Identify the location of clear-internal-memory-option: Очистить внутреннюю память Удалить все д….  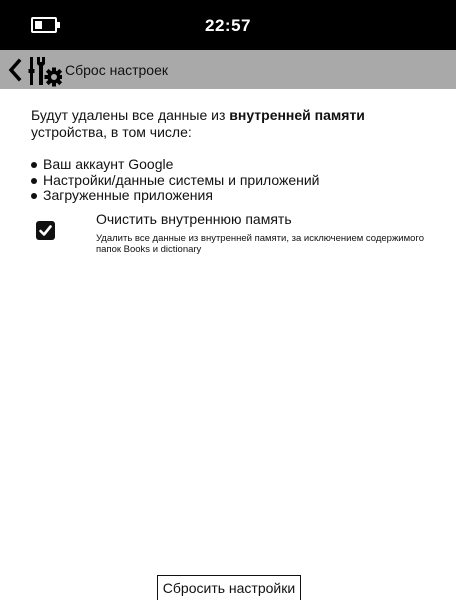
(234, 236).